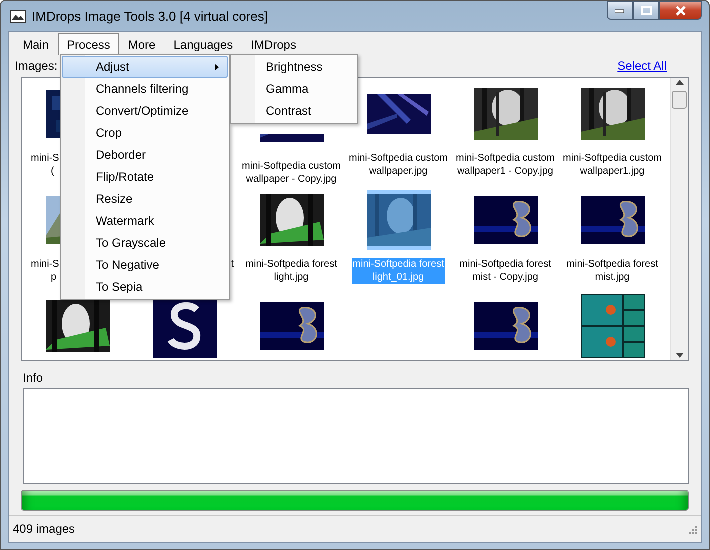 This screenshot has height=550, width=710. Describe the element at coordinates (680, 82) in the screenshot. I see `up-arrow-icon` at that location.